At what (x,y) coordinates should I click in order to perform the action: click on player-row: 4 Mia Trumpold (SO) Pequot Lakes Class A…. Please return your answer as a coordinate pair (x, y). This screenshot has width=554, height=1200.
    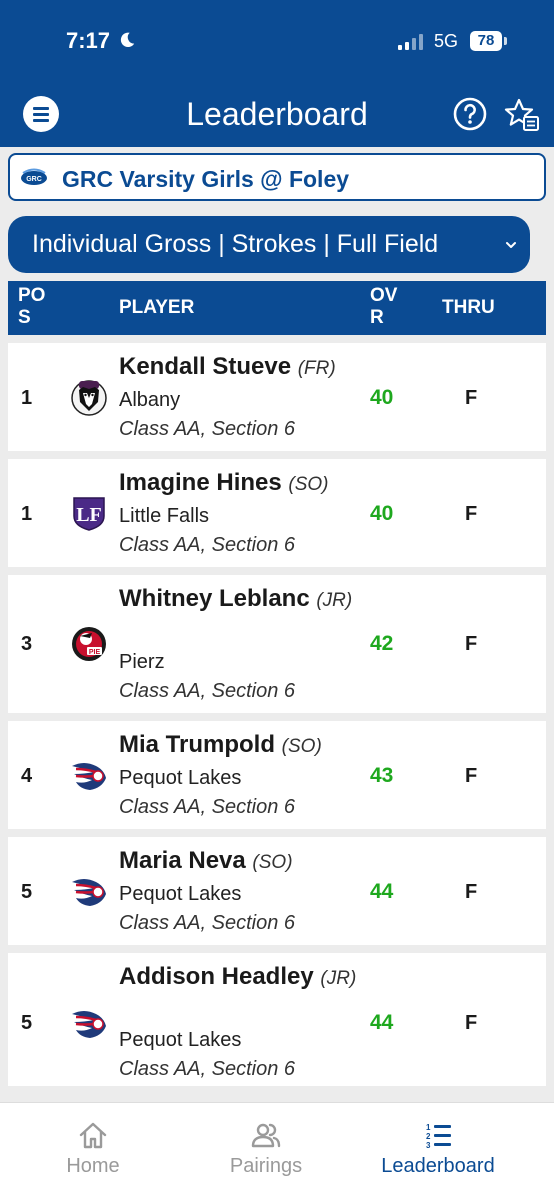
    Looking at the image, I should click on (277, 775).